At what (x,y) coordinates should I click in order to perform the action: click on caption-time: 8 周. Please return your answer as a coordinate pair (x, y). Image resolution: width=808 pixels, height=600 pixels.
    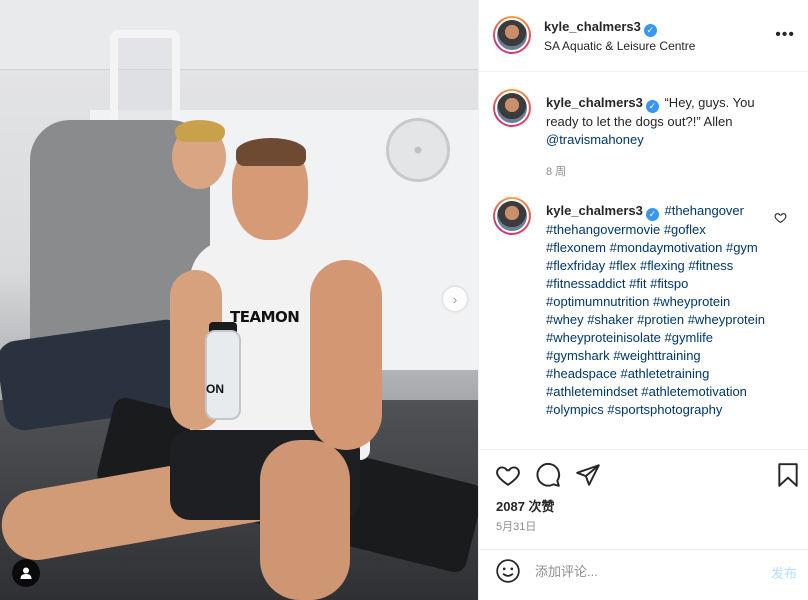
    Looking at the image, I should click on (556, 171).